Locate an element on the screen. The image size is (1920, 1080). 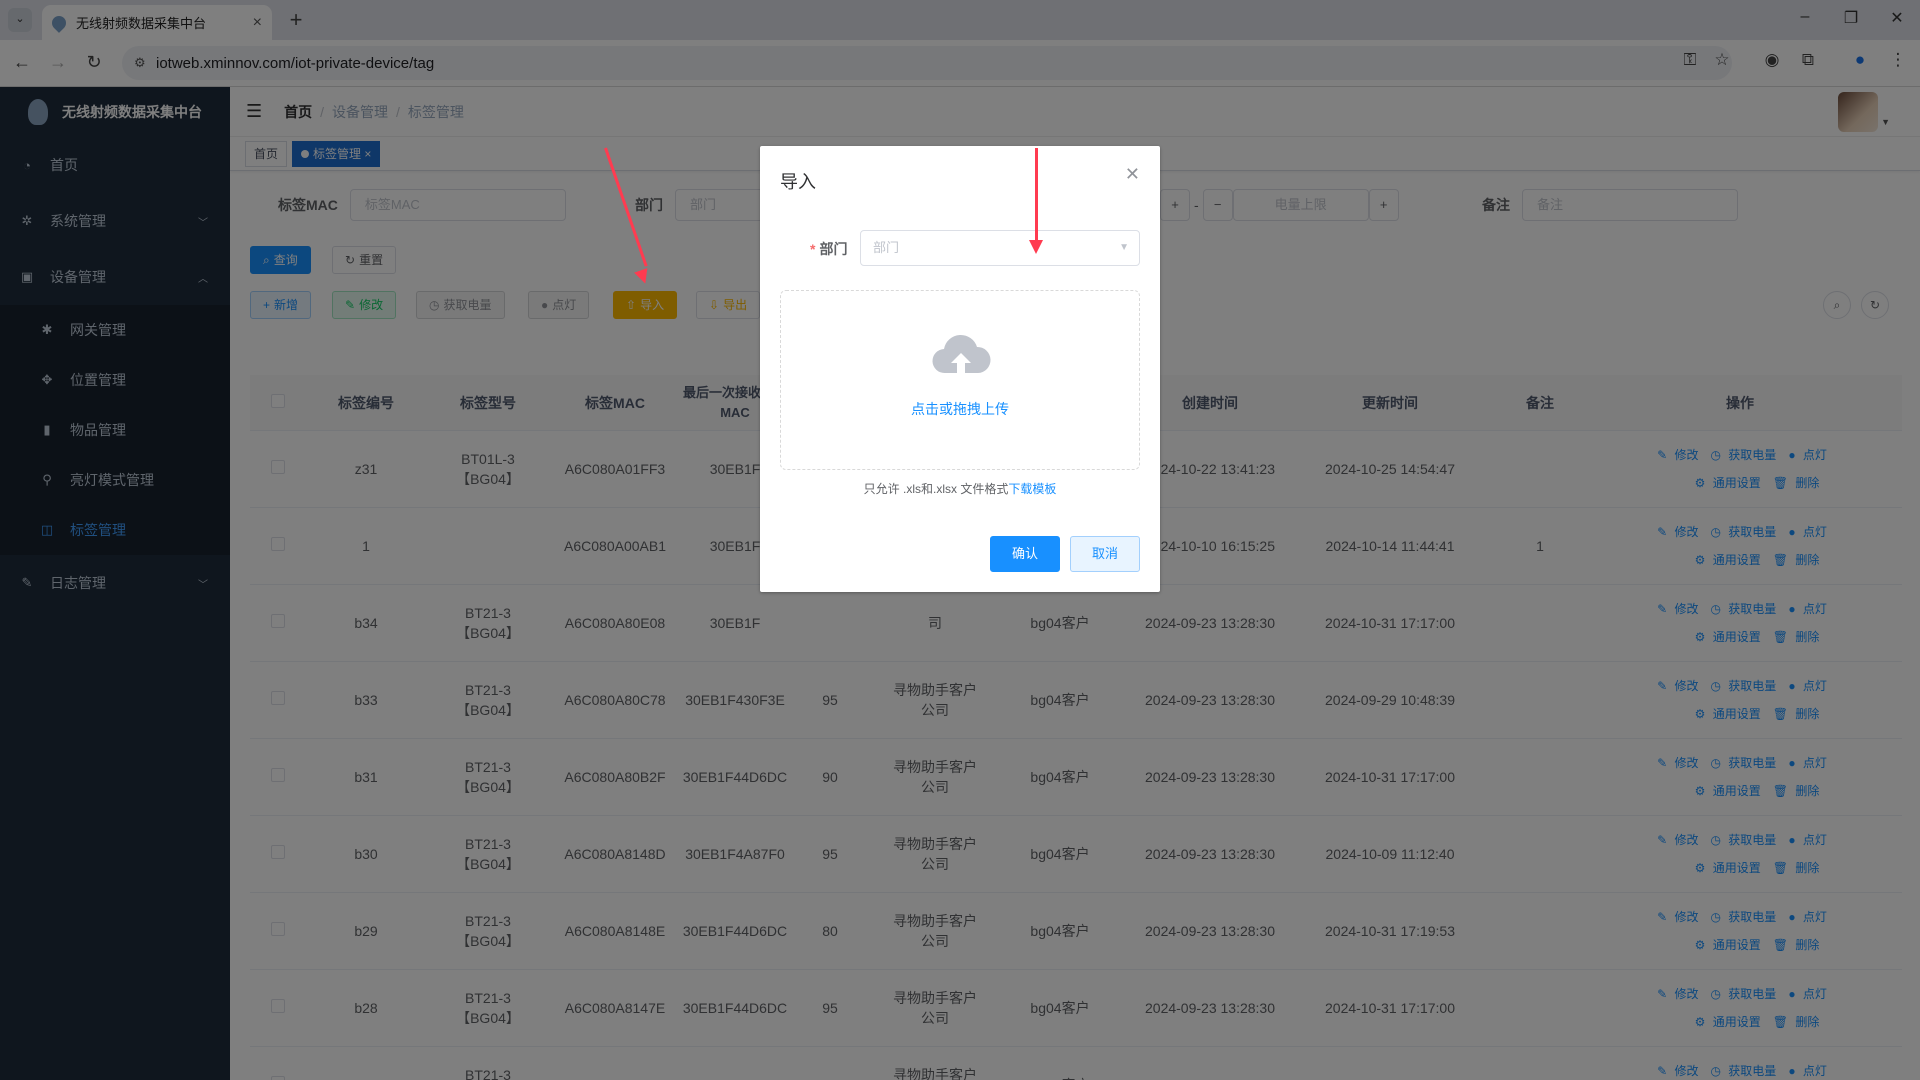
required-mark: * is located at coordinates (813, 249).